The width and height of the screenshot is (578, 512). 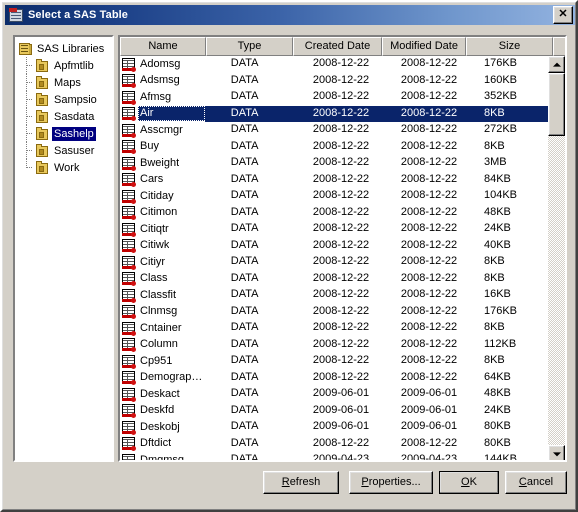 I want to click on table-row: Adomsg DATA 2008-12-22 2008-12-22 176KB, so click(x=334, y=64).